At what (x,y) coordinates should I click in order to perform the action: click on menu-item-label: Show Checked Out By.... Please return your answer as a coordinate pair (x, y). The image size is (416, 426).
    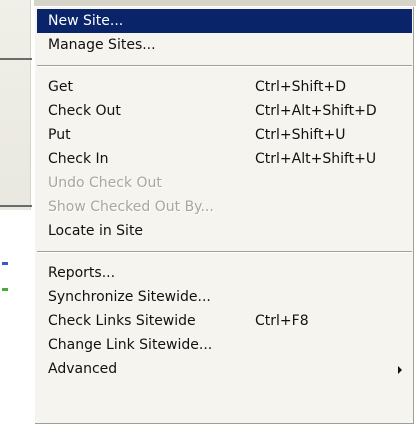
    Looking at the image, I should click on (131, 207).